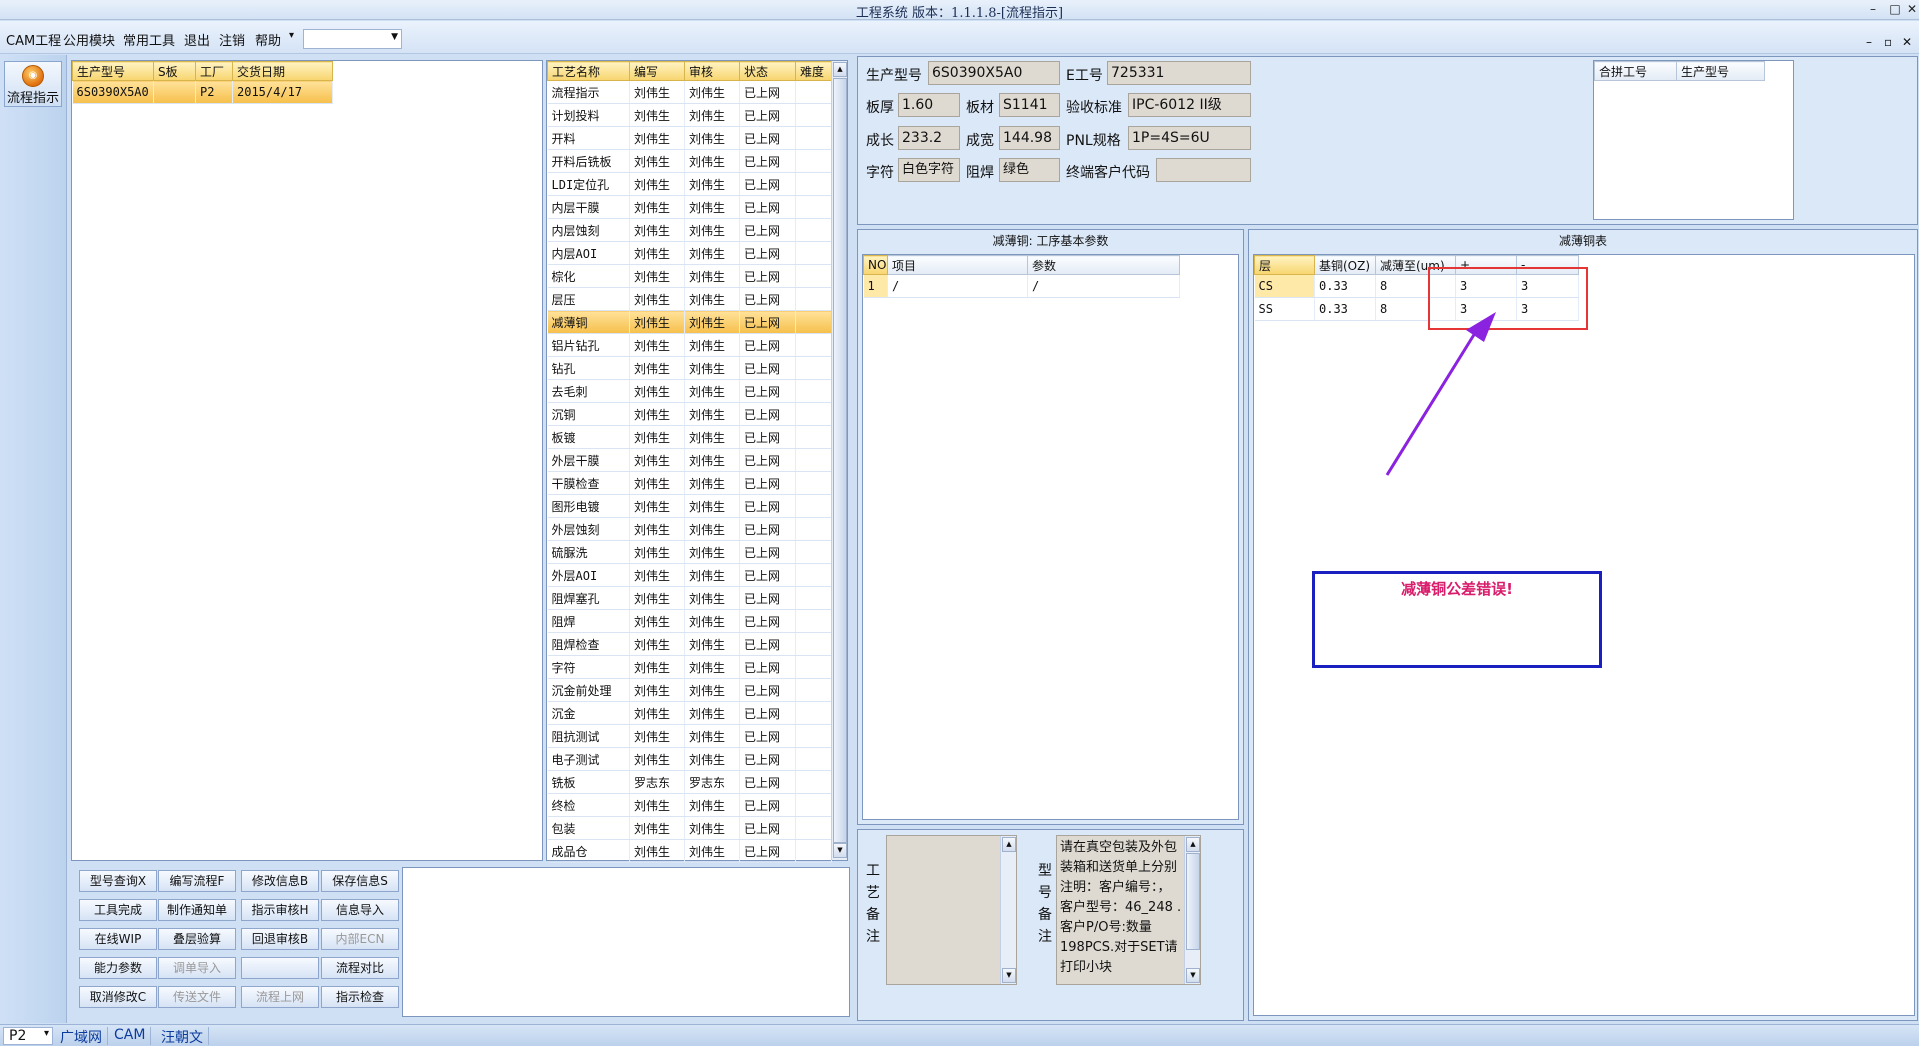 The height and width of the screenshot is (1046, 1919). I want to click on action-button: 流程对比, so click(360, 968).